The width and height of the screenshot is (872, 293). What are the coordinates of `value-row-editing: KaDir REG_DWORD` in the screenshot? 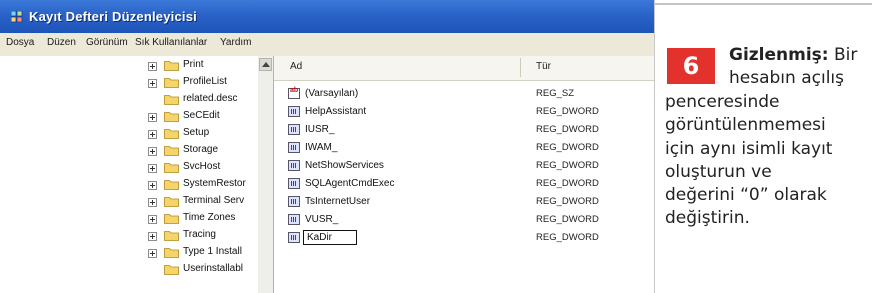 It's located at (464, 238).